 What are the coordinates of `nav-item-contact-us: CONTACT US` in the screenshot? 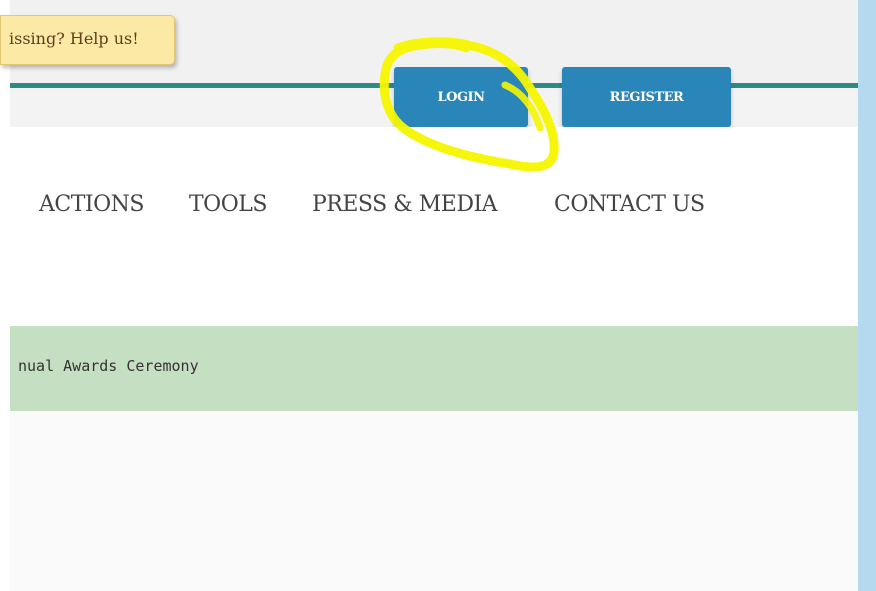 It's located at (629, 204).